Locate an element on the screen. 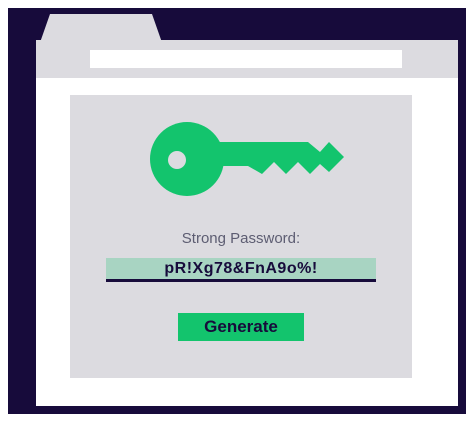  key-icon is located at coordinates (247, 159).